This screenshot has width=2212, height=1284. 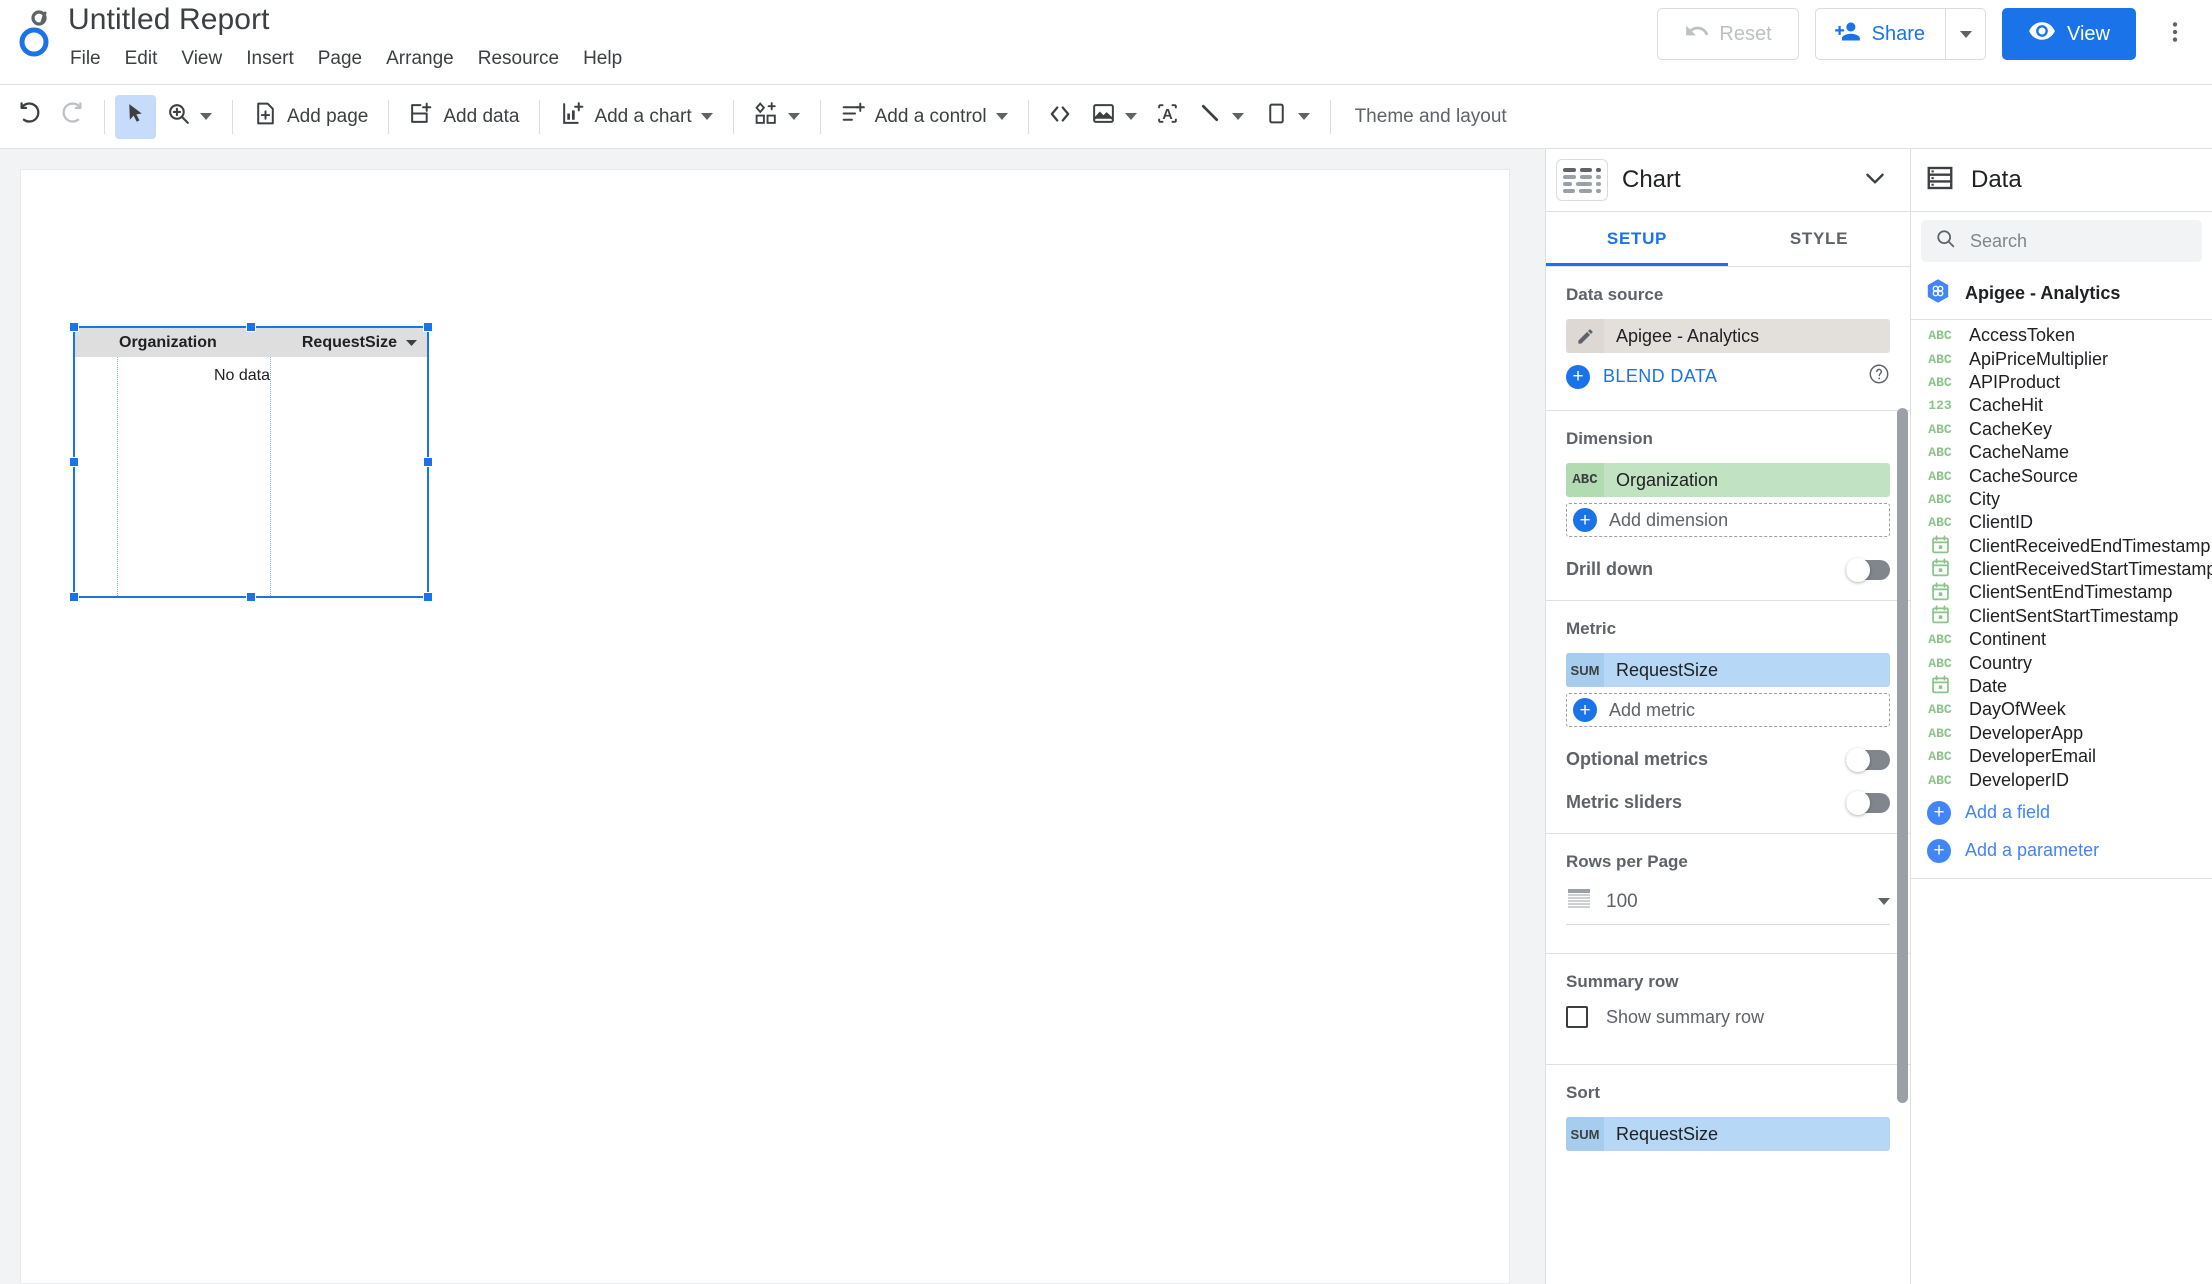 I want to click on share-button: Share, so click(x=1880, y=34).